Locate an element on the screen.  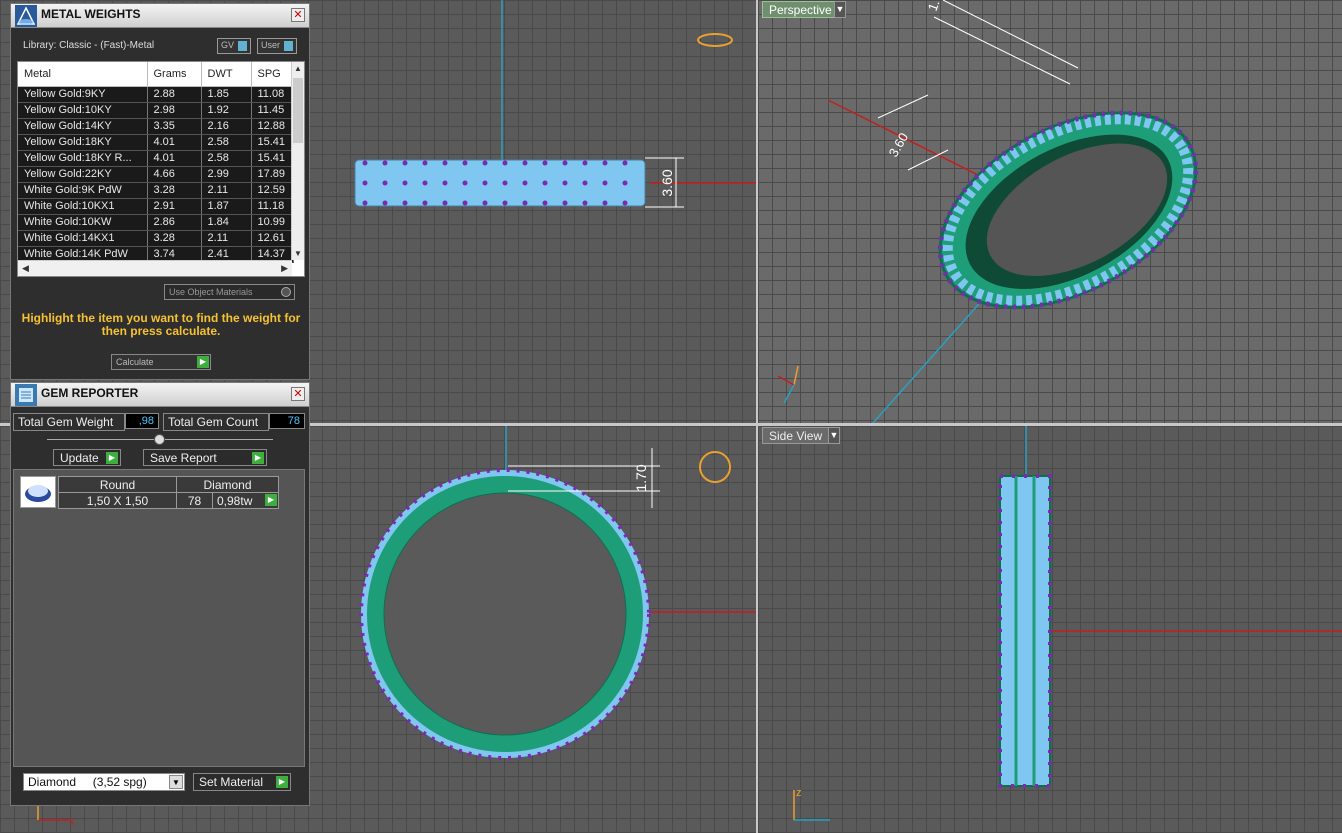
table-cell: White Gold:14KX1 is located at coordinates (83, 238).